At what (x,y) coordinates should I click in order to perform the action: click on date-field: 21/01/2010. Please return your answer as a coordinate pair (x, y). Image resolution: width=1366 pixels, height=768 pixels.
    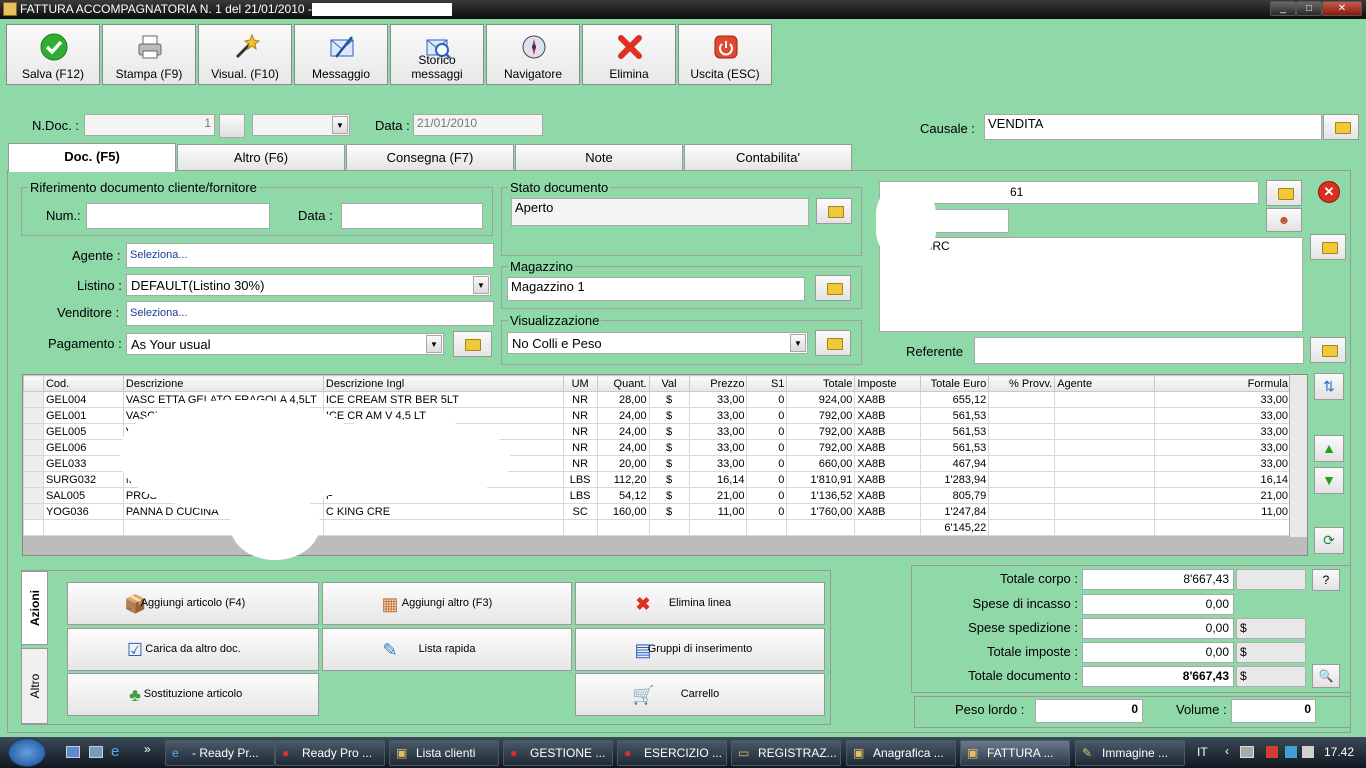
    Looking at the image, I should click on (478, 125).